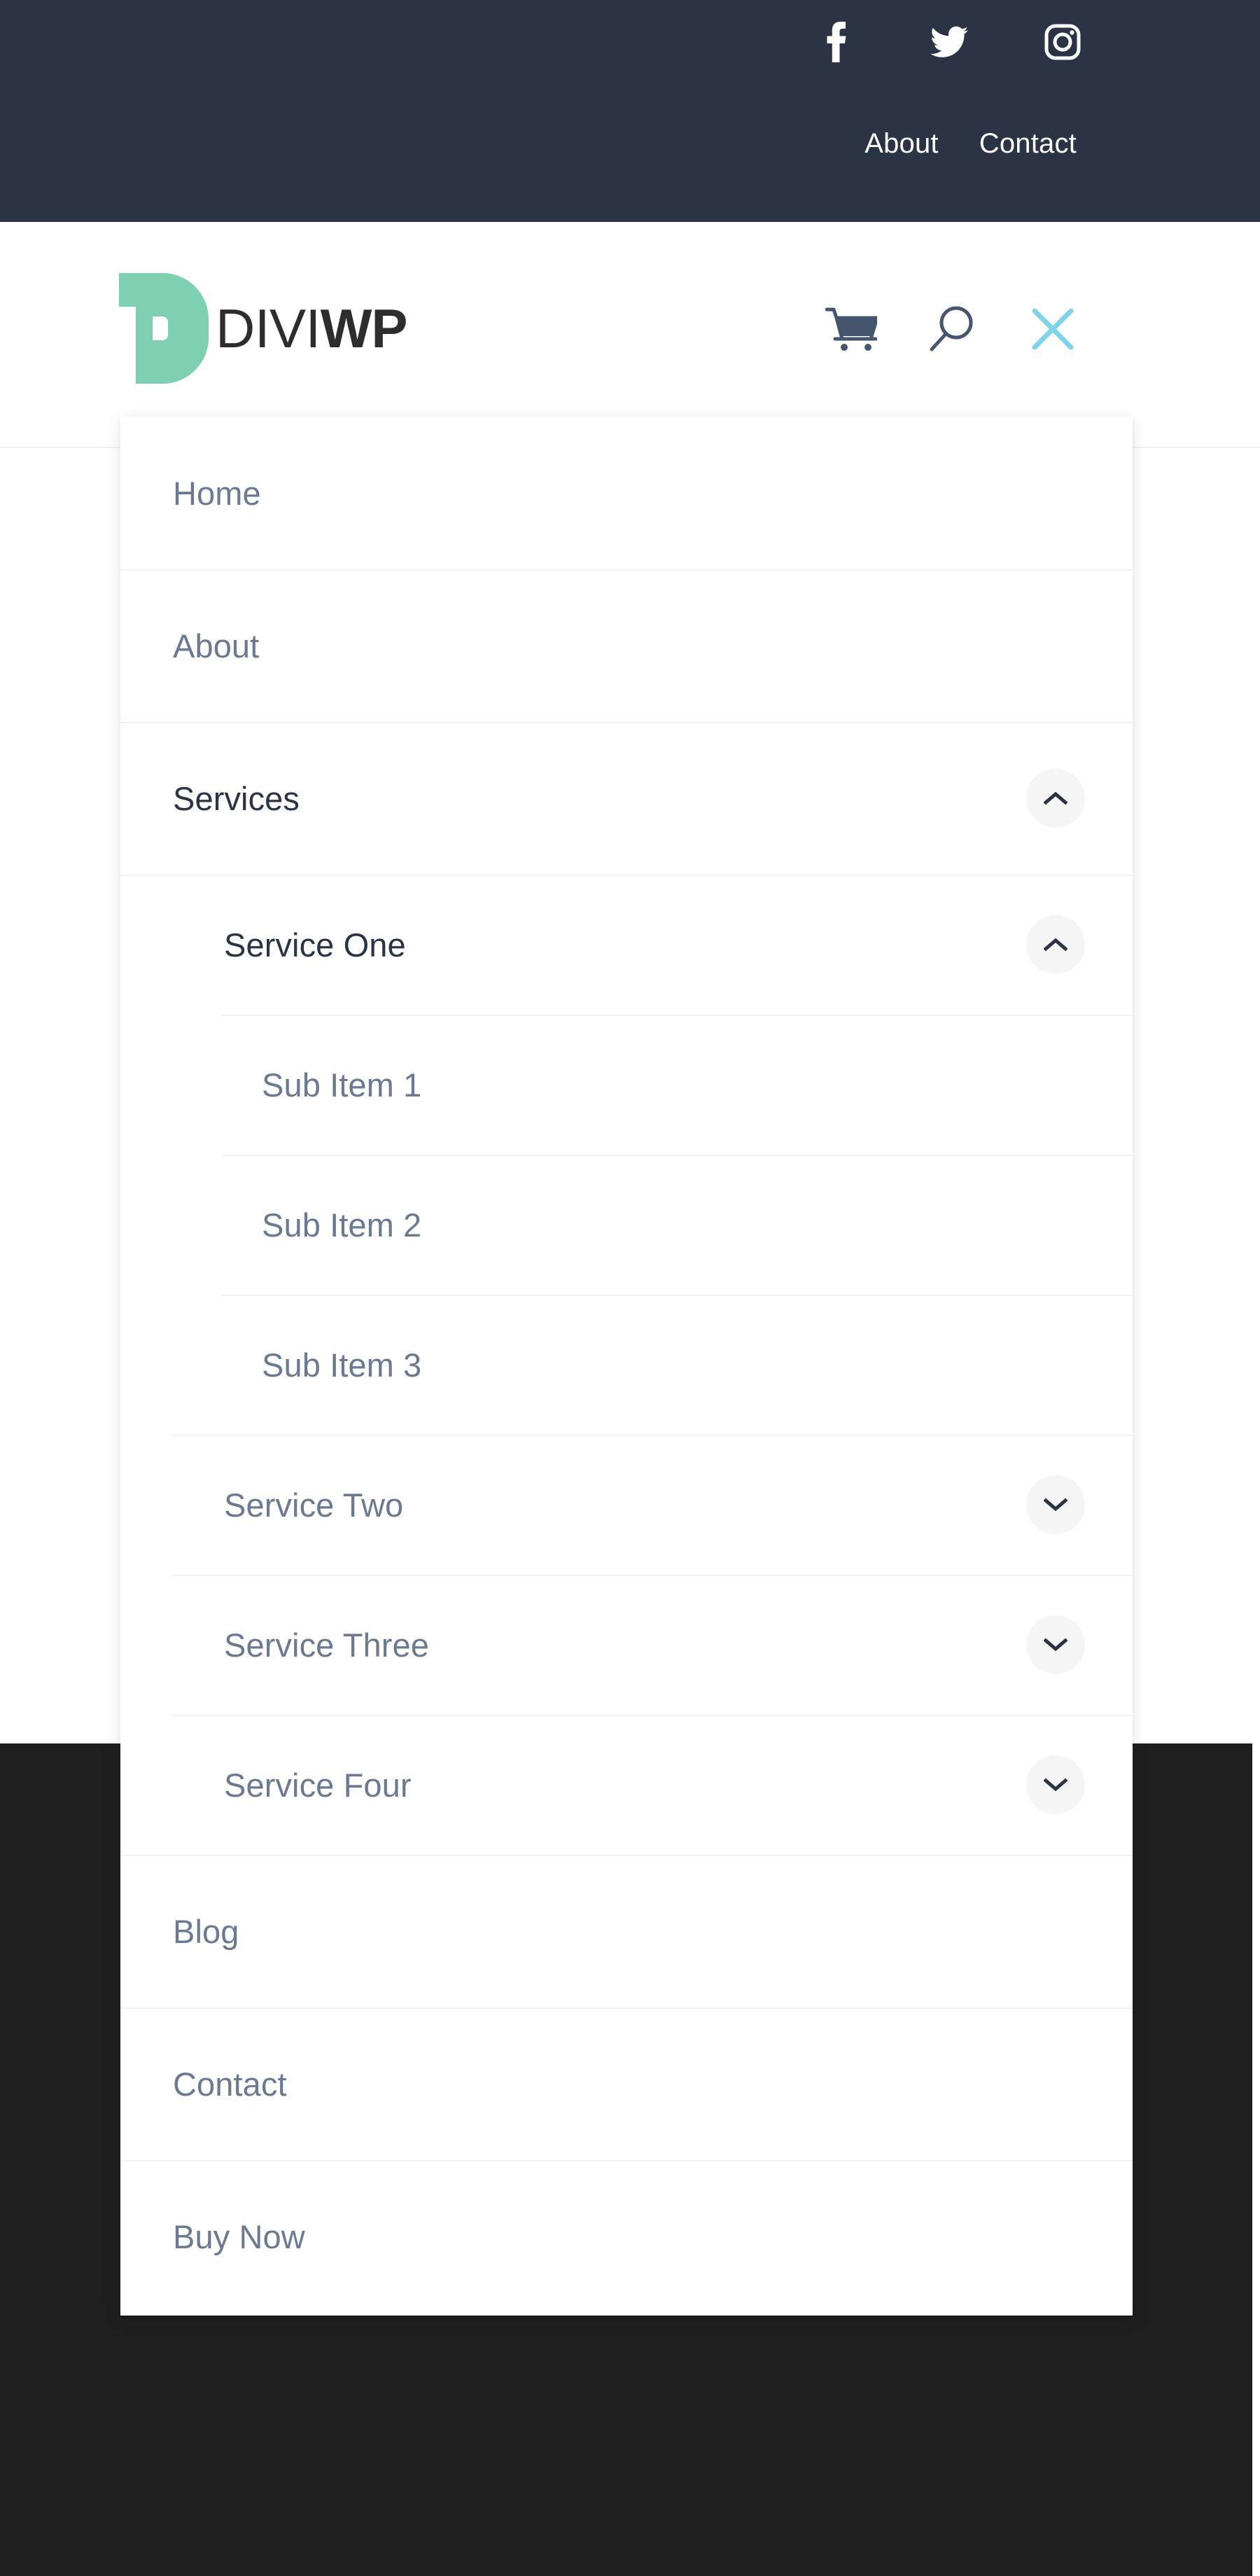 This screenshot has width=1260, height=2576. Describe the element at coordinates (626, 2236) in the screenshot. I see `menu-item-buy-now: Buy Now` at that location.